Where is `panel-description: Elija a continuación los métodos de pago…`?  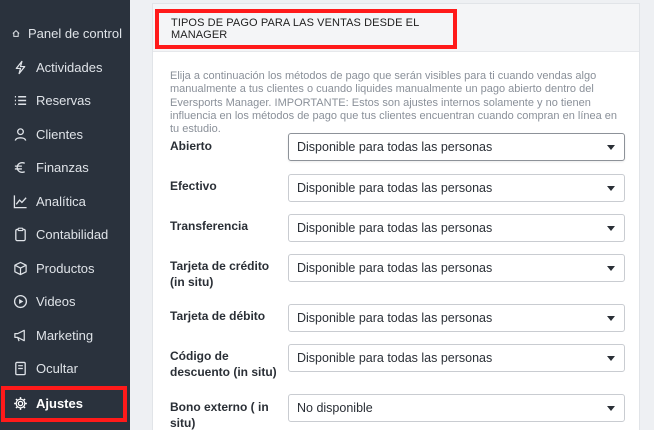 panel-description: Elija a continuación los métodos de pago… is located at coordinates (394, 103).